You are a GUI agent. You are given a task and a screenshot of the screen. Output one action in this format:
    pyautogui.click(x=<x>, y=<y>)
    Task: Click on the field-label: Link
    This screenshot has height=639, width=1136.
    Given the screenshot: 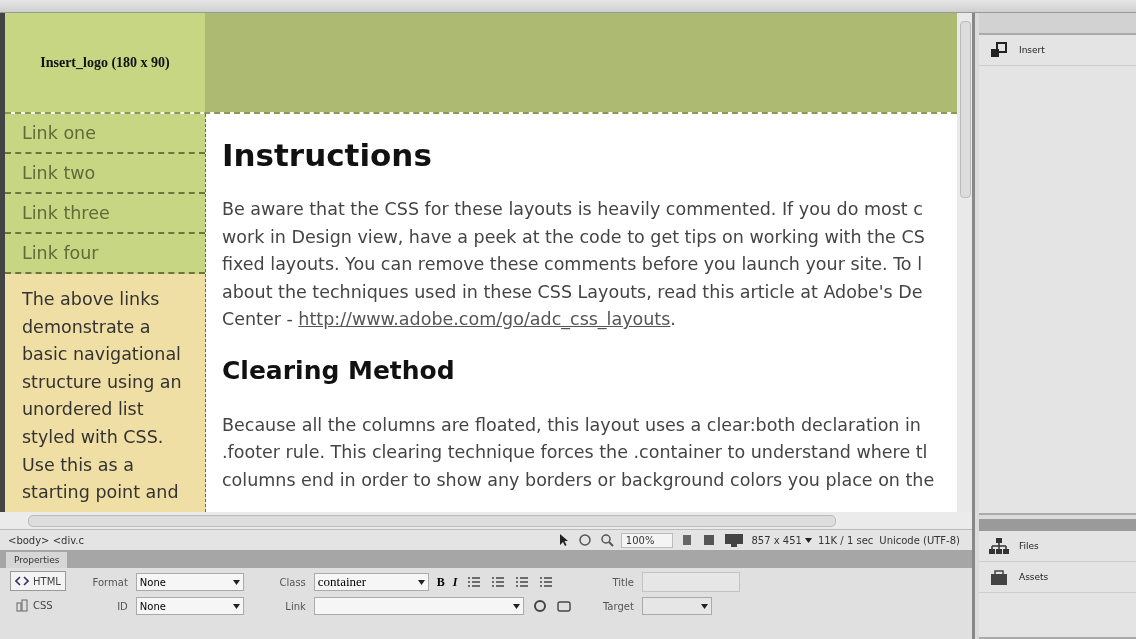 What is the action you would take?
    pyautogui.click(x=295, y=606)
    